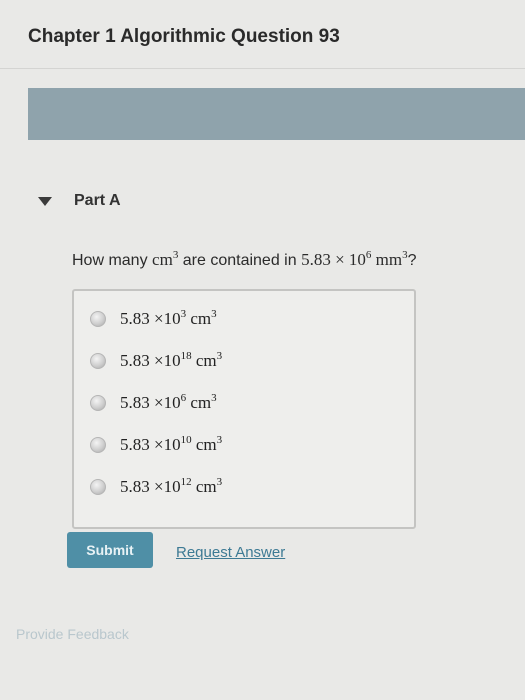 The width and height of the screenshot is (525, 700). Describe the element at coordinates (230, 552) in the screenshot. I see `request-answer-link: Request Answer` at that location.